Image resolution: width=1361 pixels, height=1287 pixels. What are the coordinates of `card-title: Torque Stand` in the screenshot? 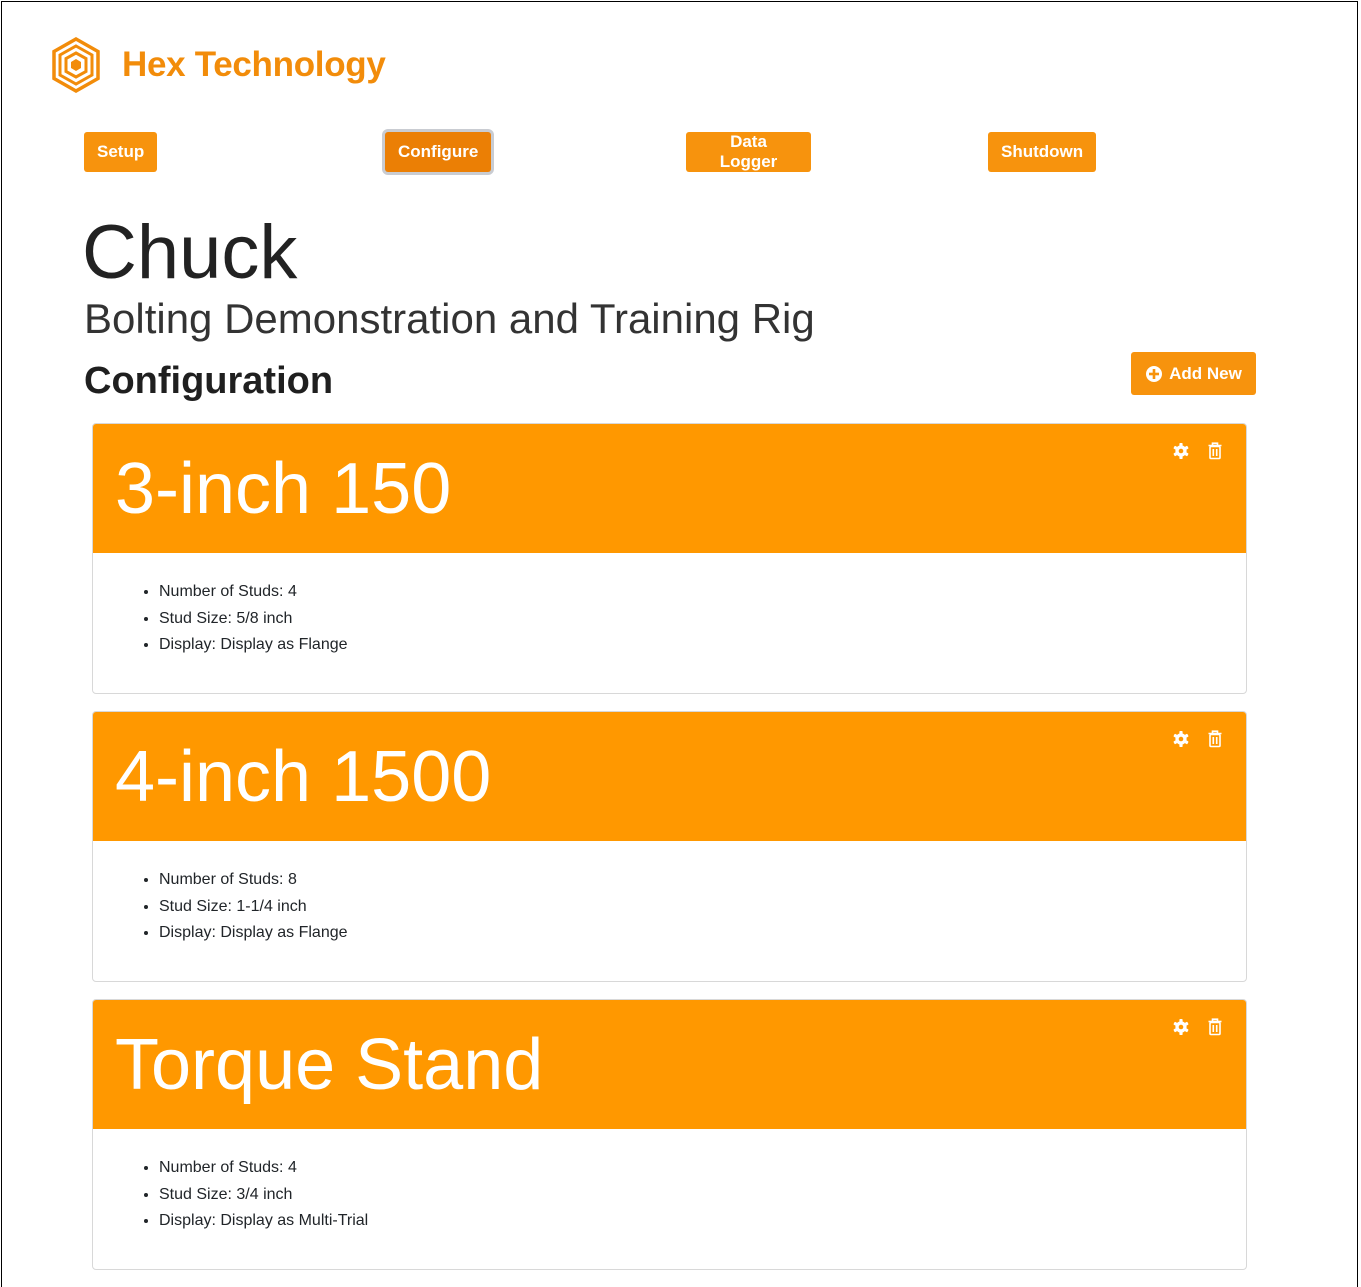 It's located at (329, 1065).